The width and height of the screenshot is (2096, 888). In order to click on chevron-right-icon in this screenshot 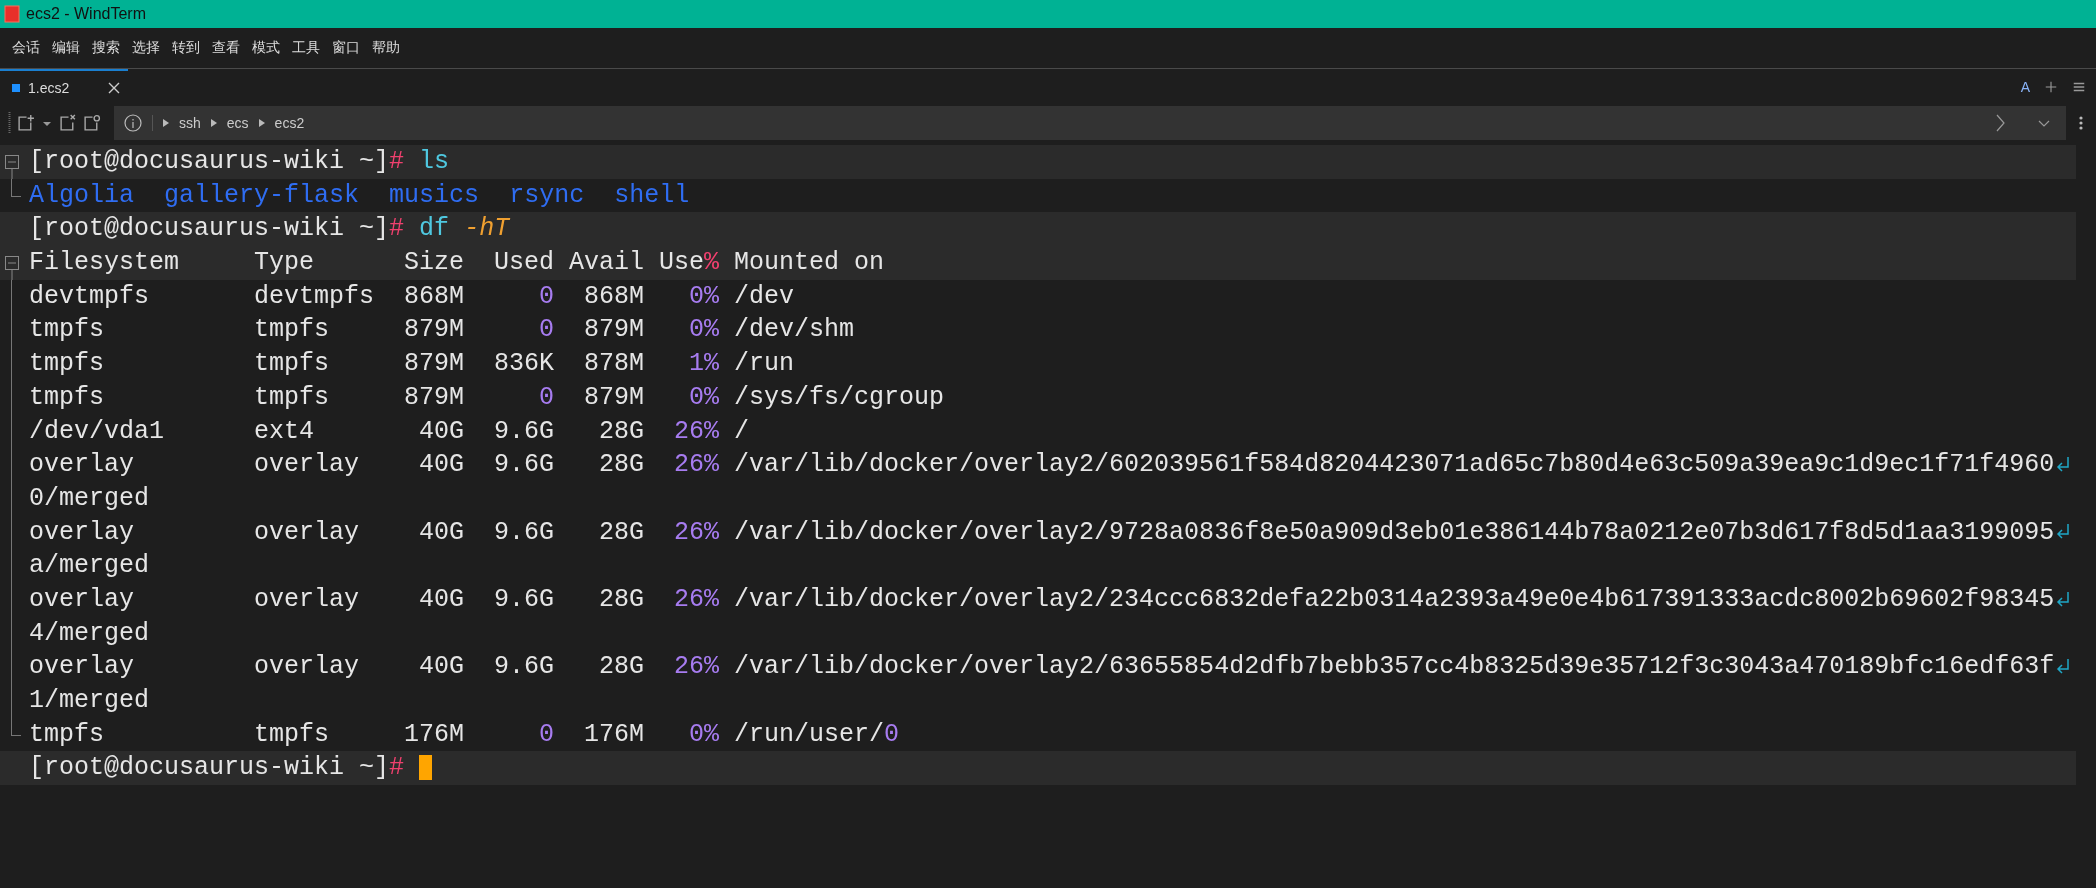, I will do `click(2000, 123)`.